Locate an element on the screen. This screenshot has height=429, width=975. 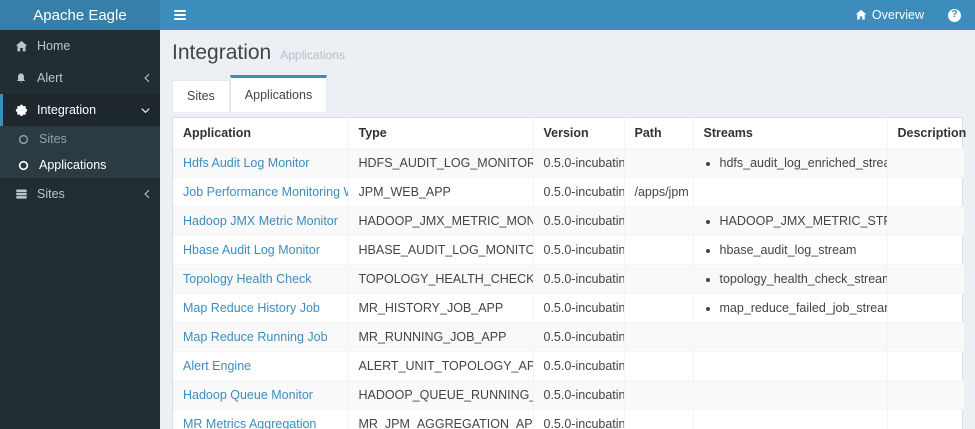
brand-logo: Apache Eagle is located at coordinates (80, 15).